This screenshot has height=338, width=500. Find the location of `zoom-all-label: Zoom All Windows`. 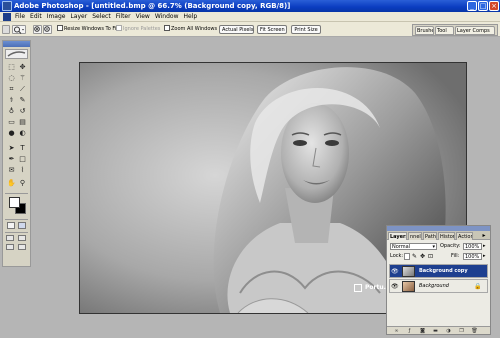

zoom-all-label: Zoom All Windows is located at coordinates (194, 29).